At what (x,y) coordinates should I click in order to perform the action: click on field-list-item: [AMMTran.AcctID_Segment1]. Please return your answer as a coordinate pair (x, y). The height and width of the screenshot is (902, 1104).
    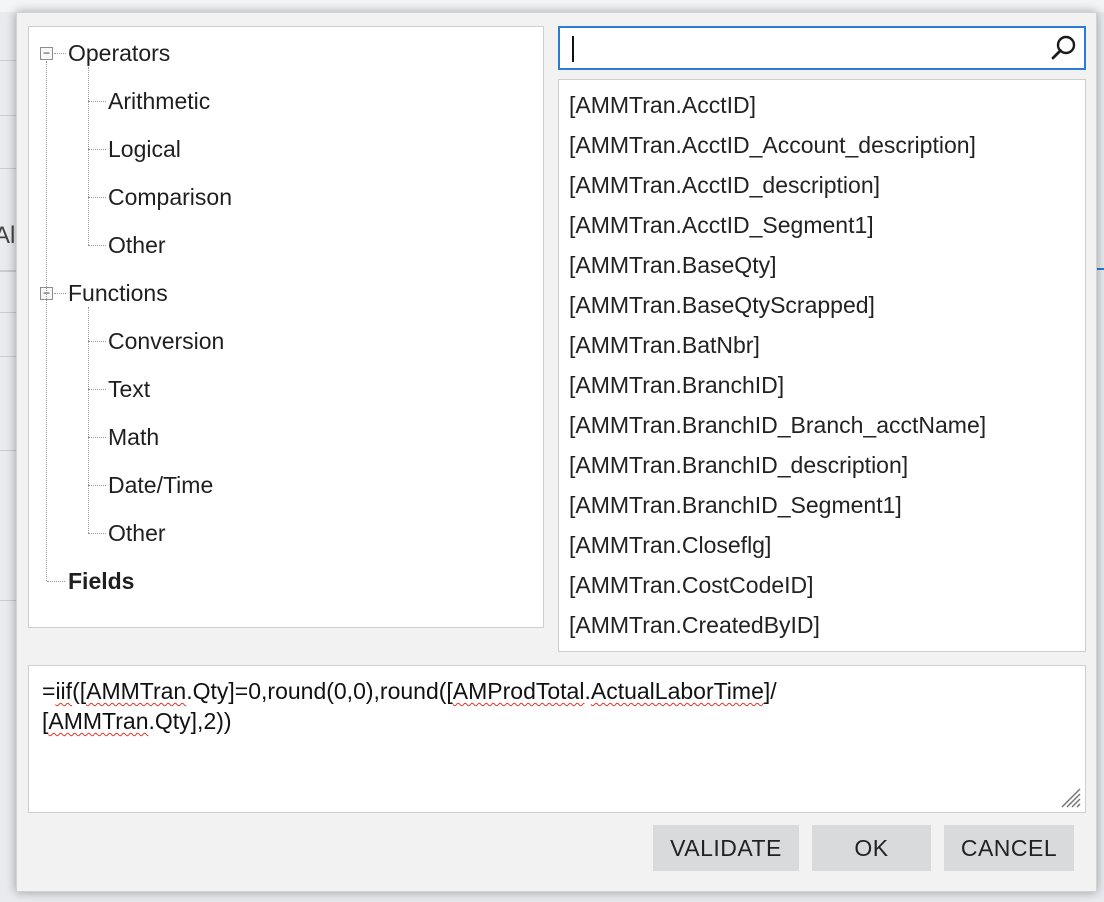
    Looking at the image, I should click on (721, 225).